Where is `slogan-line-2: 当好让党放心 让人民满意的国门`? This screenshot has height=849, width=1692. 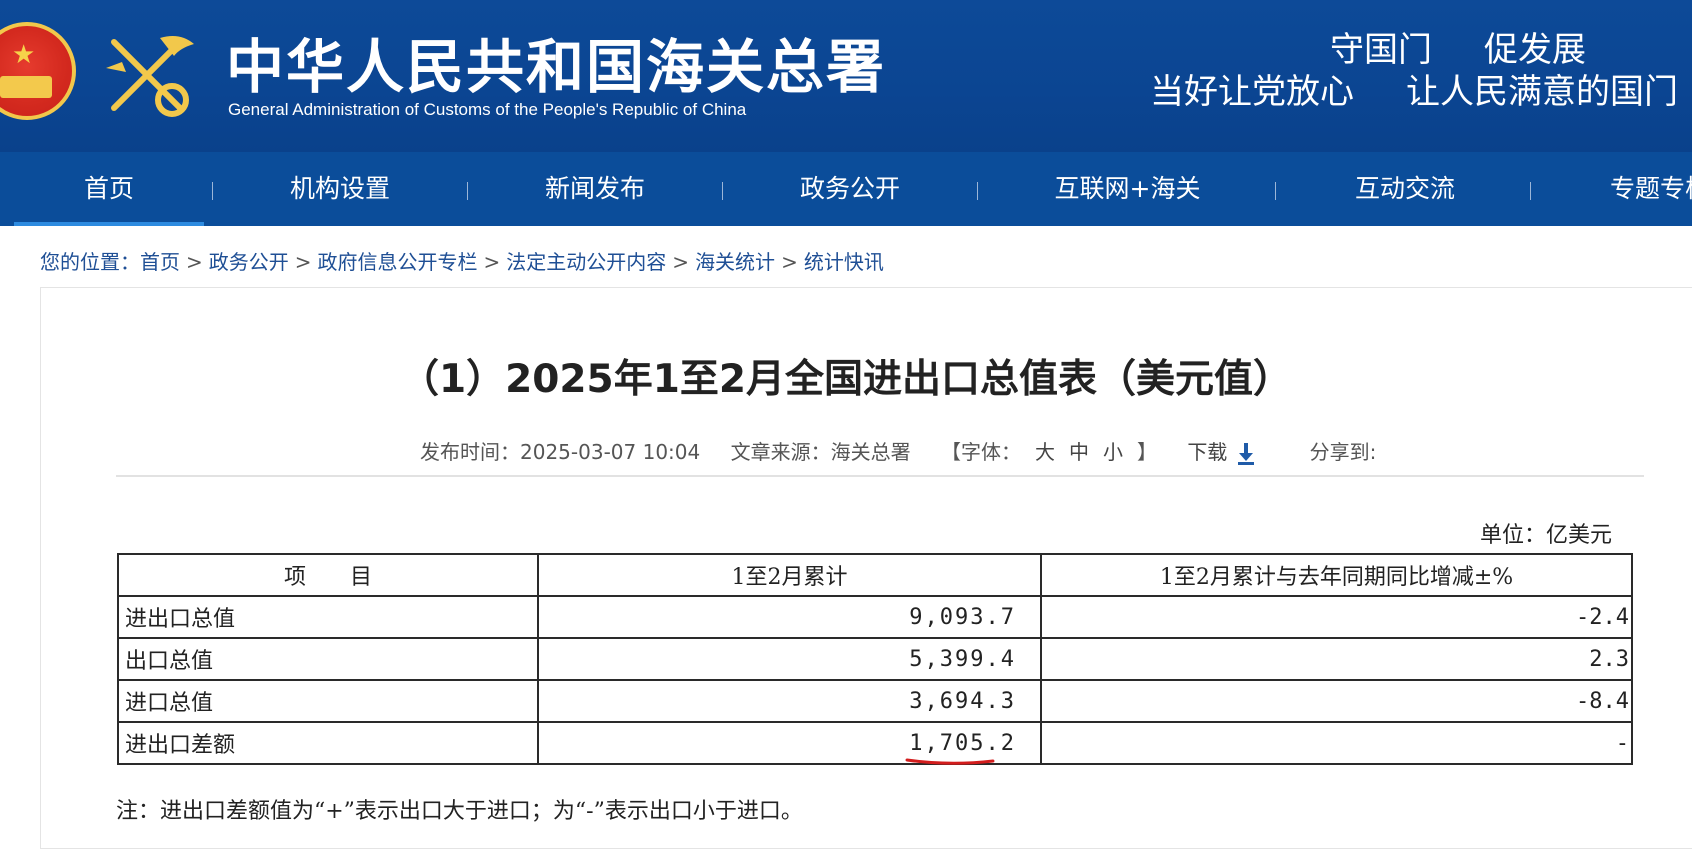
slogan-line-2: 当好让党放心 让人民满意的国门 is located at coordinates (1421, 88).